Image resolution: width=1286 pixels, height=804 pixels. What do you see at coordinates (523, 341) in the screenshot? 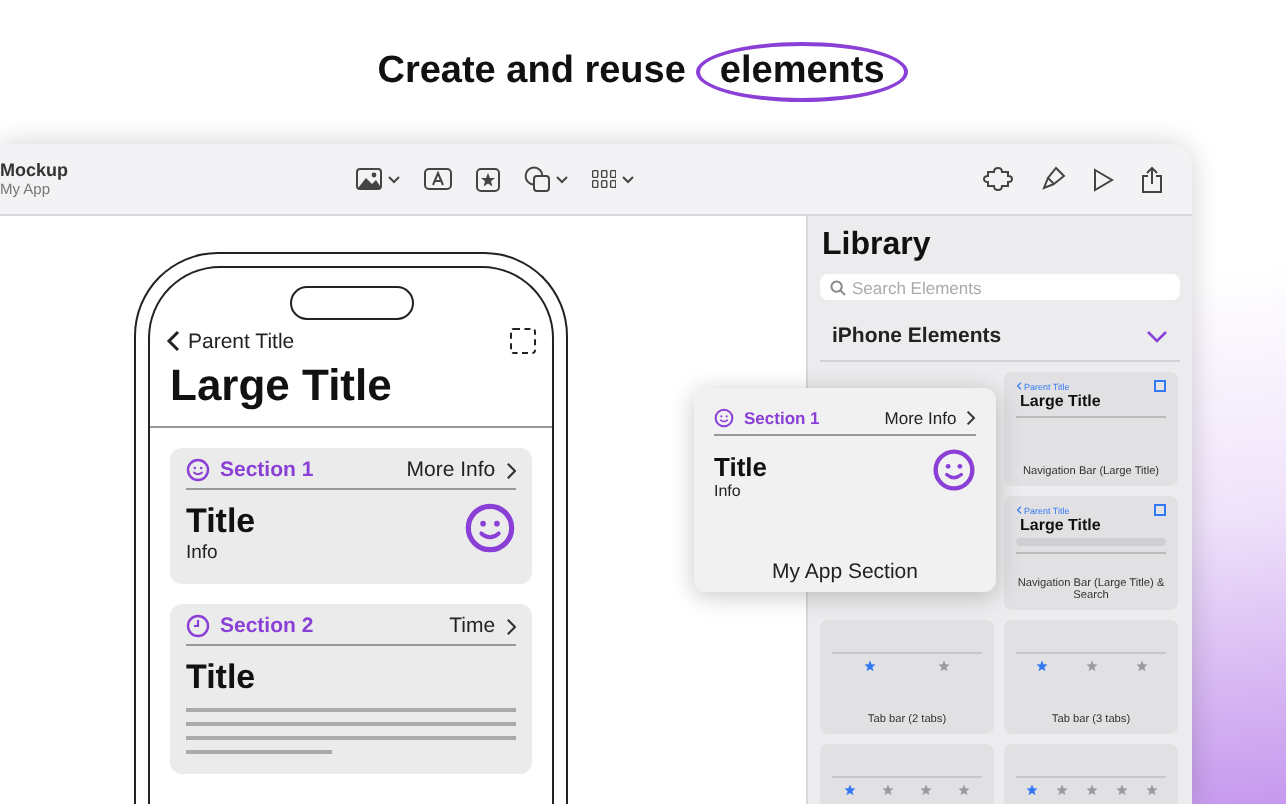
I see `dashed-square-icon` at bounding box center [523, 341].